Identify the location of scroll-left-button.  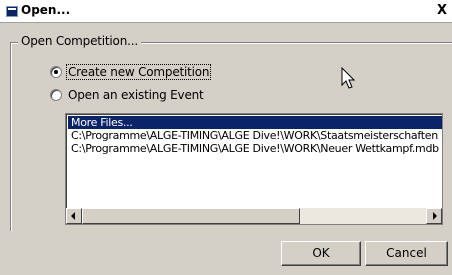
(74, 216).